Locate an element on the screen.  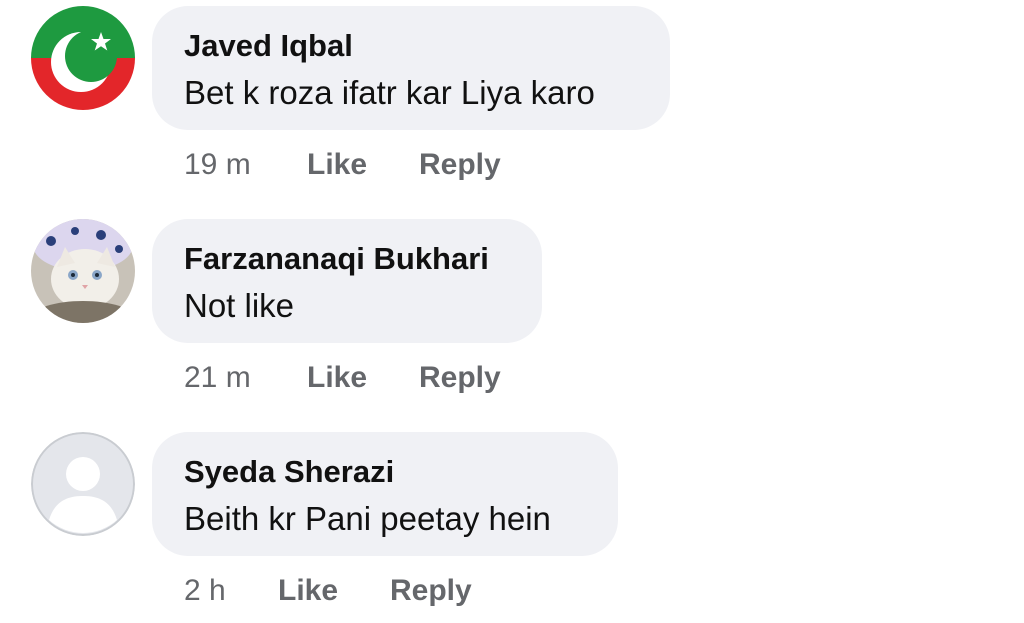
cat-photo-avatar is located at coordinates (83, 271).